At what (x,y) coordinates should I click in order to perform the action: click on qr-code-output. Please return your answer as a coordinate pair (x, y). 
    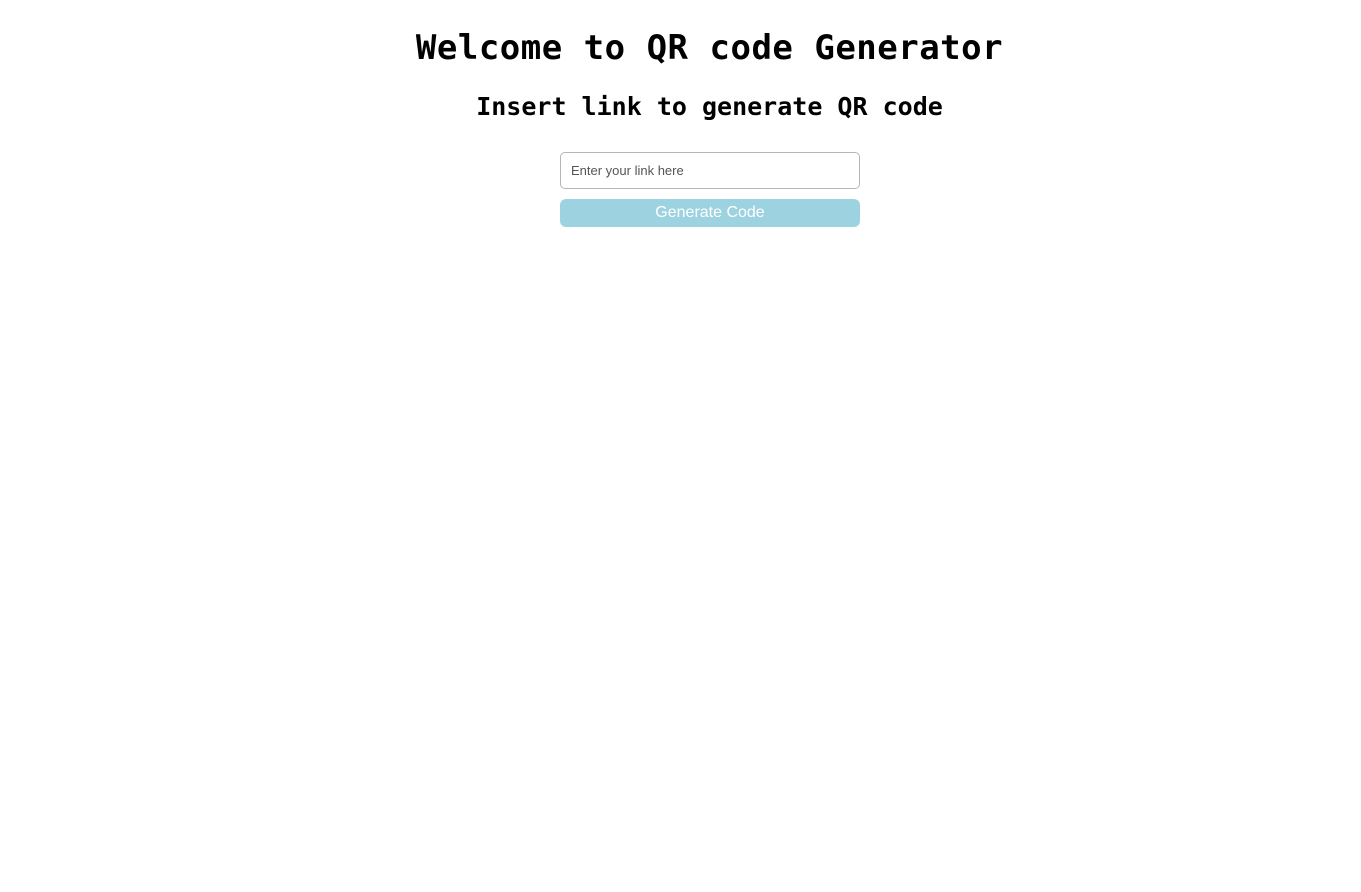
    Looking at the image, I should click on (710, 240).